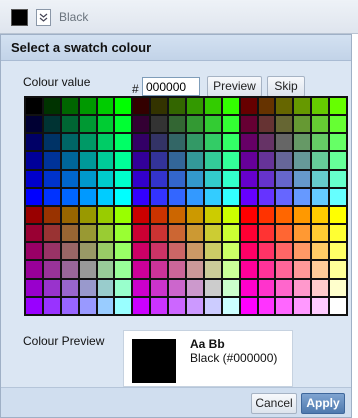  What do you see at coordinates (274, 403) in the screenshot?
I see `cancel-button: Cancel` at bounding box center [274, 403].